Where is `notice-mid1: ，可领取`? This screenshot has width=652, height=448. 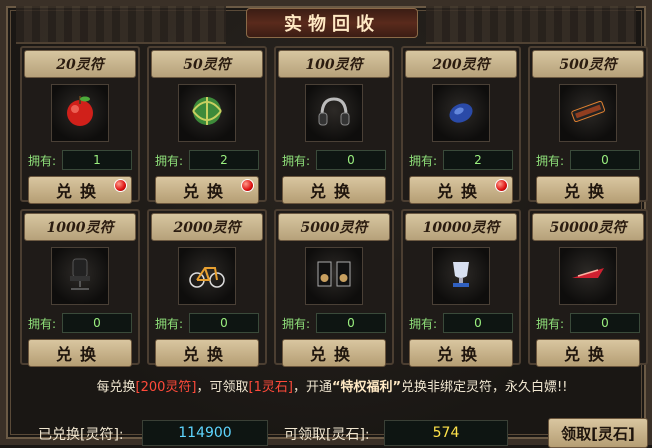
notice-mid1: ，可领取 is located at coordinates (222, 387).